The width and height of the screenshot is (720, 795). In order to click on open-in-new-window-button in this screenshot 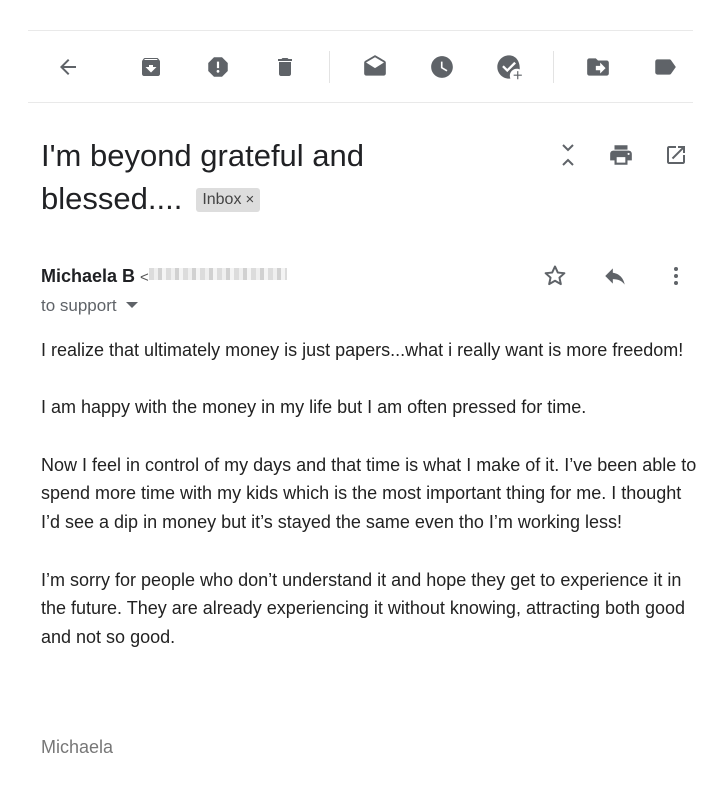, I will do `click(676, 155)`.